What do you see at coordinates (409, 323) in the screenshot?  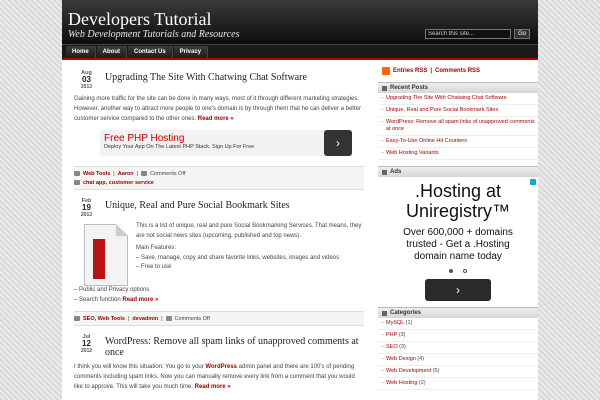 I see `category-count: (1)` at bounding box center [409, 323].